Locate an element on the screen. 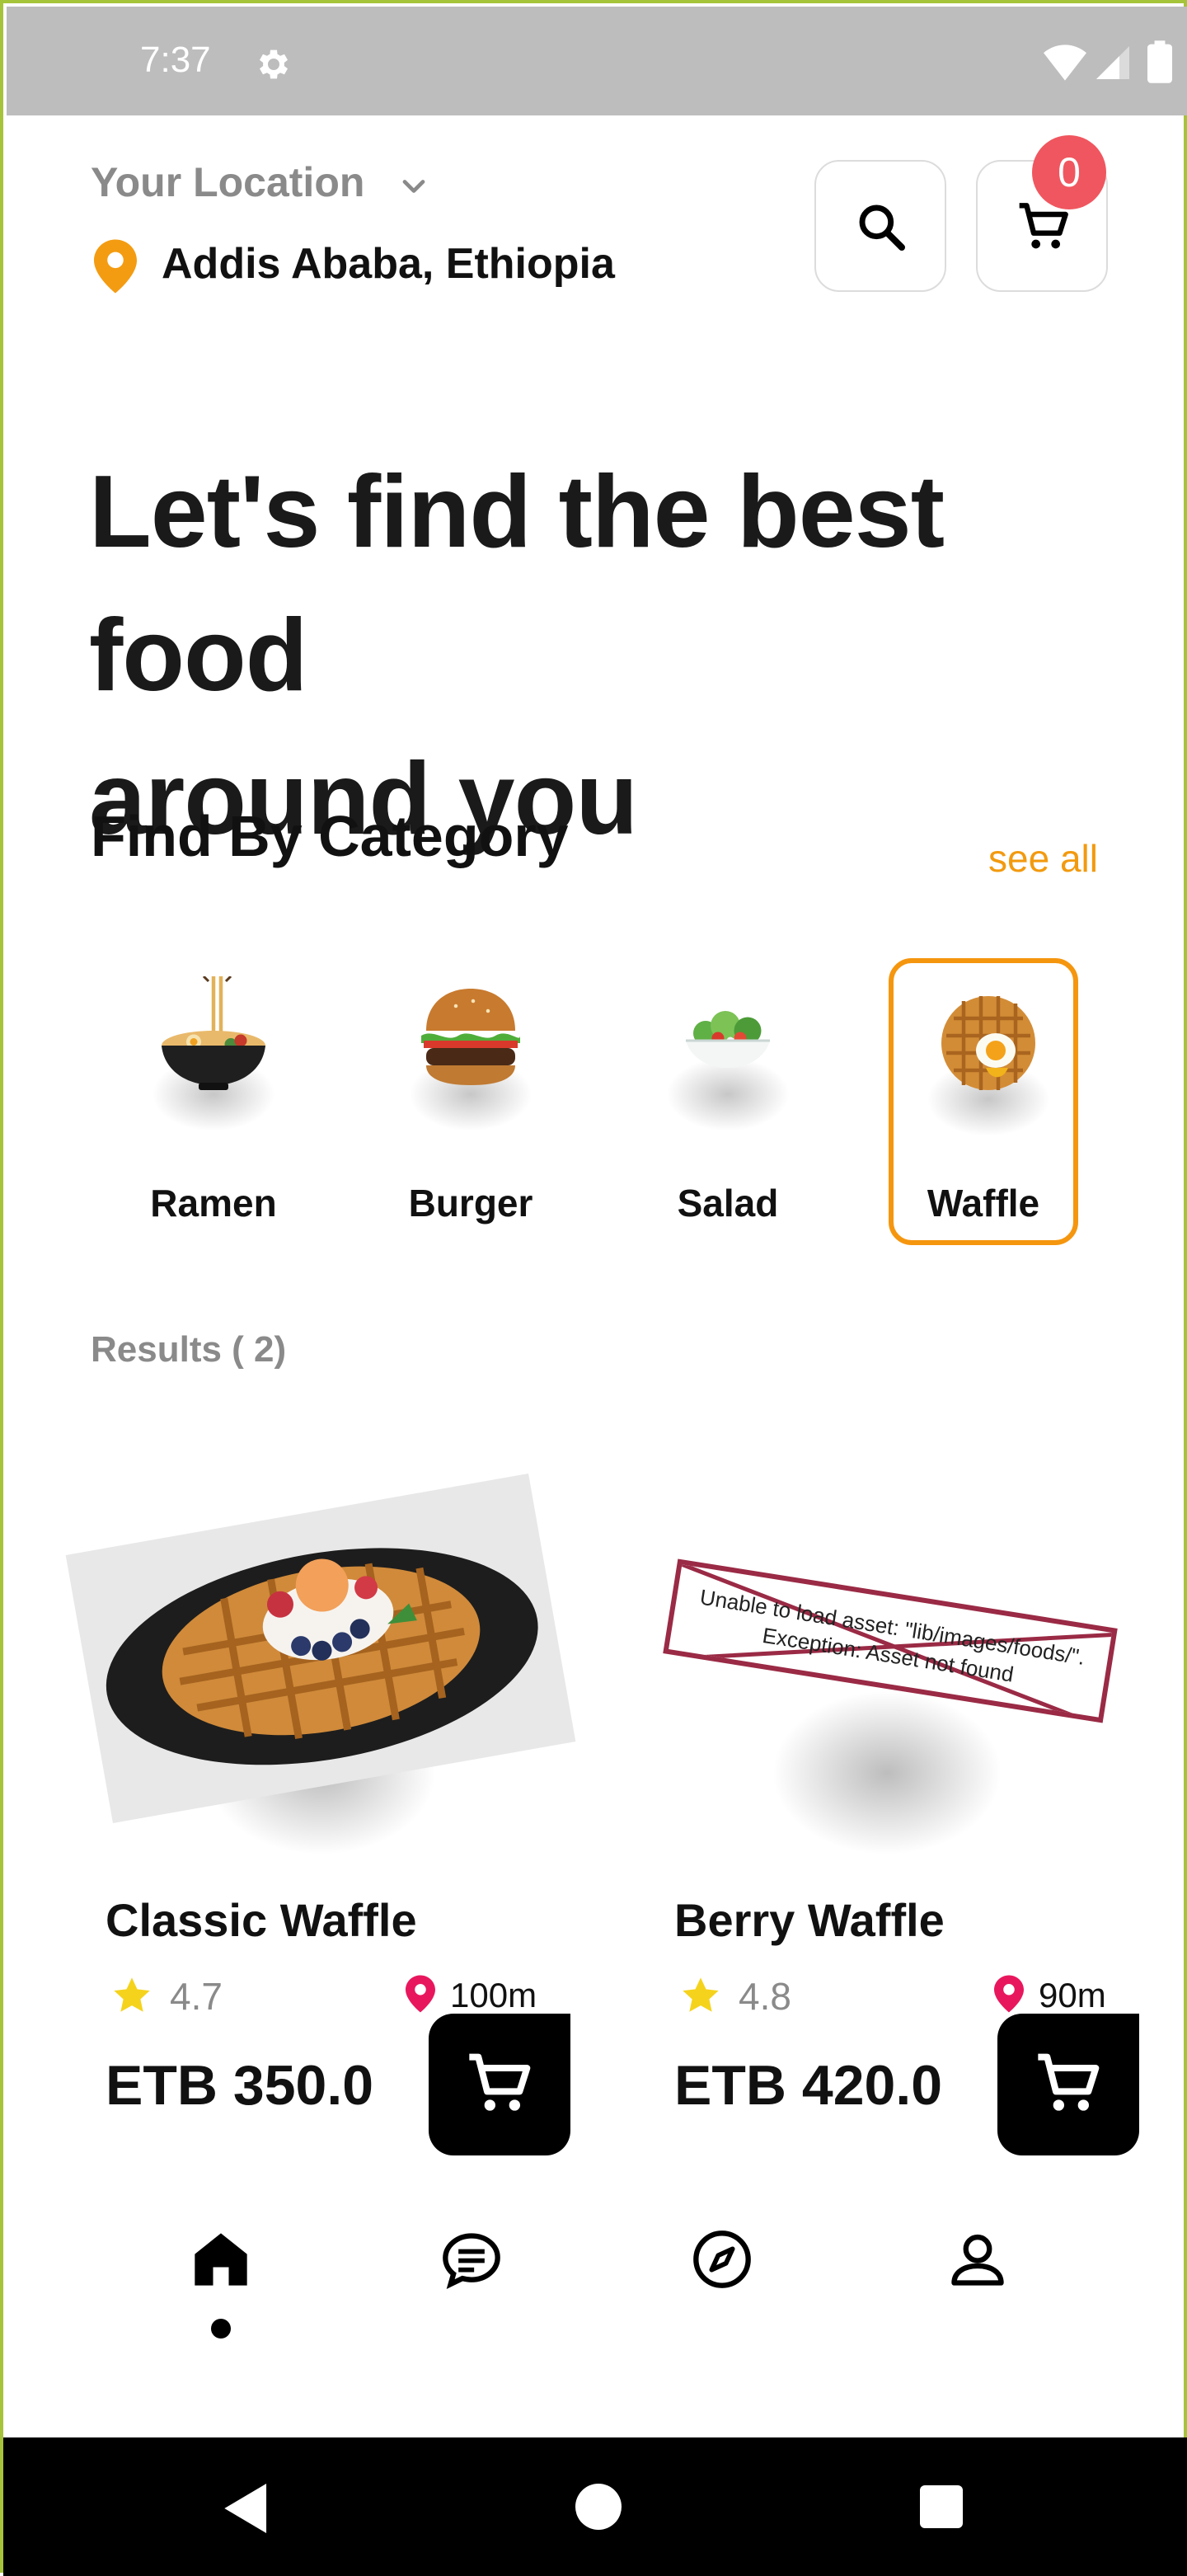 The width and height of the screenshot is (1187, 2576). classic-waffle-image is located at coordinates (320, 1648).